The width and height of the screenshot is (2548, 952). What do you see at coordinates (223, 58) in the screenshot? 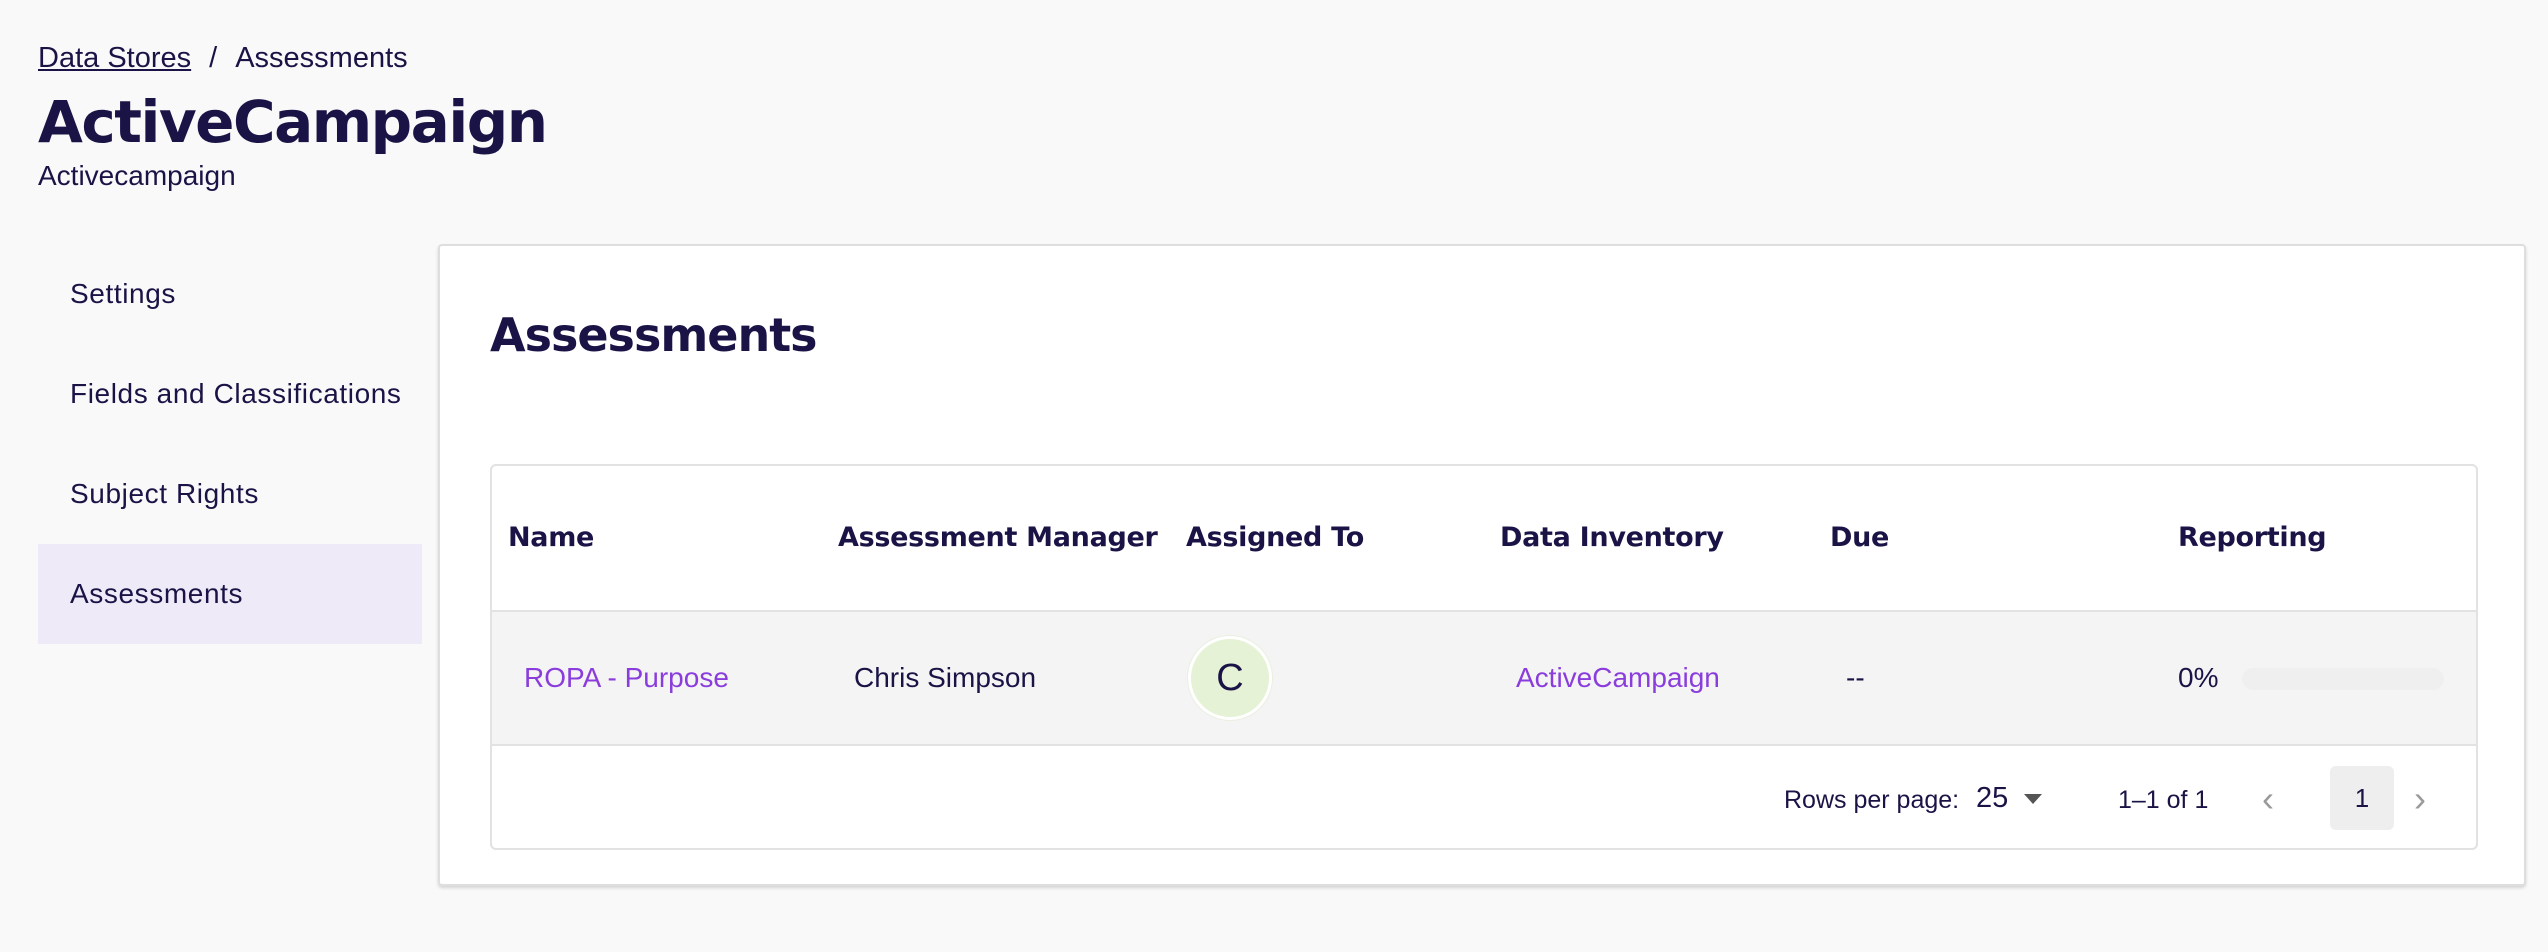
I see `breadcrumb: Data Stores / Assessments` at bounding box center [223, 58].